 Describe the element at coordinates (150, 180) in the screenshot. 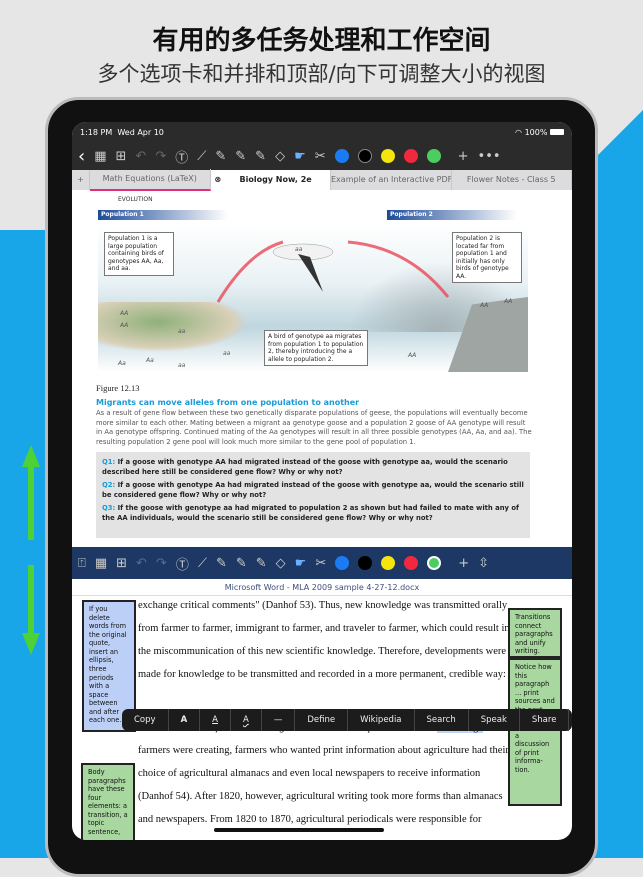

I see `tab-math-equations: Math Equations (LaTeX)` at that location.